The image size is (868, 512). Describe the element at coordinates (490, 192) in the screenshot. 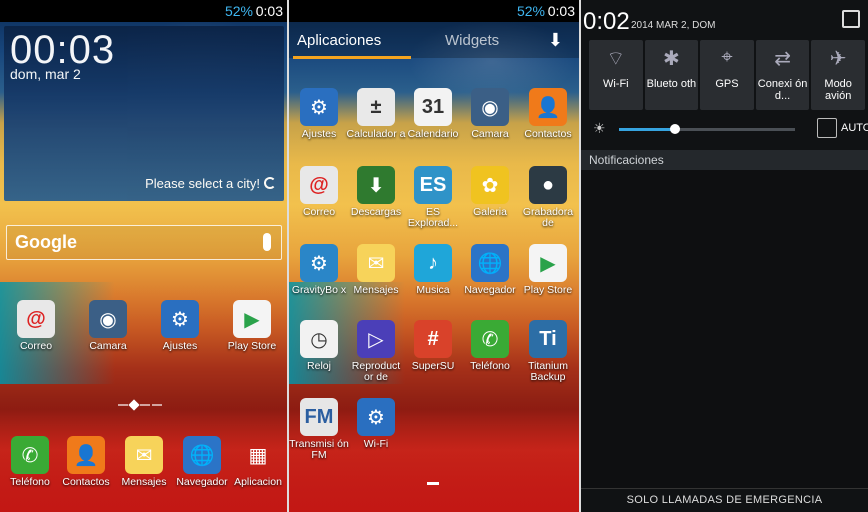

I see `app-galeria: ✿ Galeria` at that location.